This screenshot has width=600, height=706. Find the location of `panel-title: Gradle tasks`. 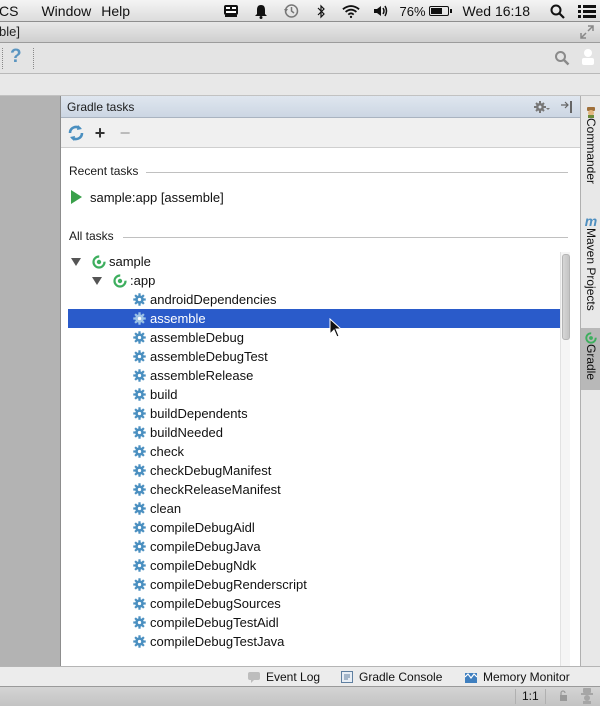

panel-title: Gradle tasks is located at coordinates (101, 107).